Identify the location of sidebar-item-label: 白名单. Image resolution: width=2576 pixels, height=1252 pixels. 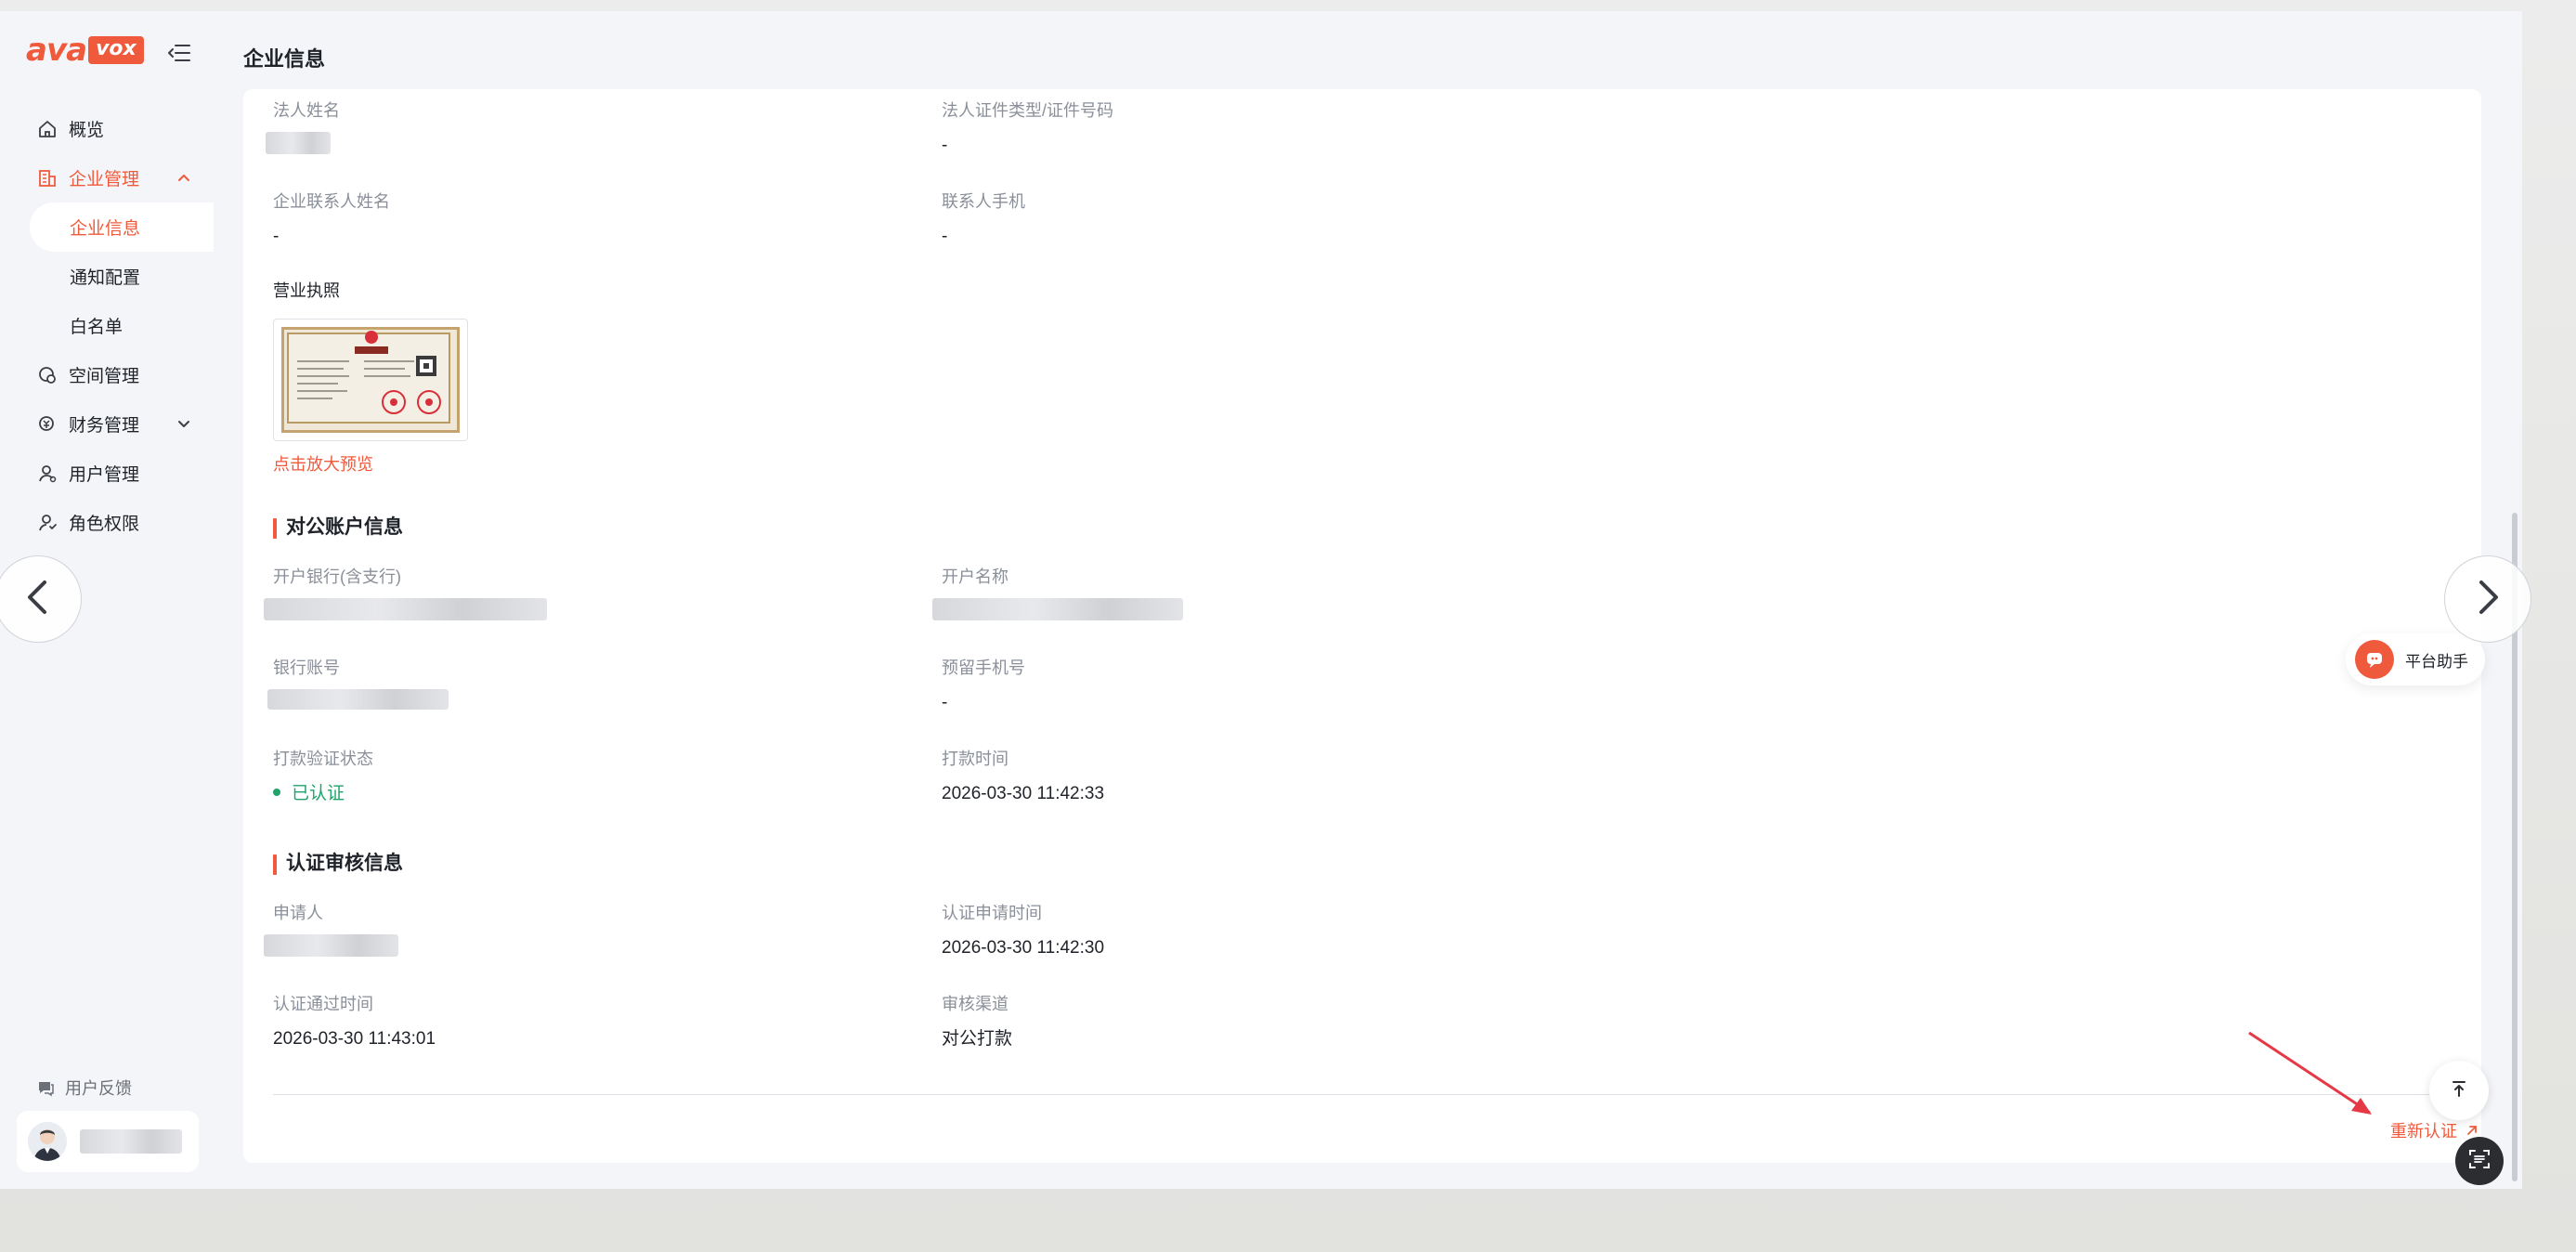
(97, 327).